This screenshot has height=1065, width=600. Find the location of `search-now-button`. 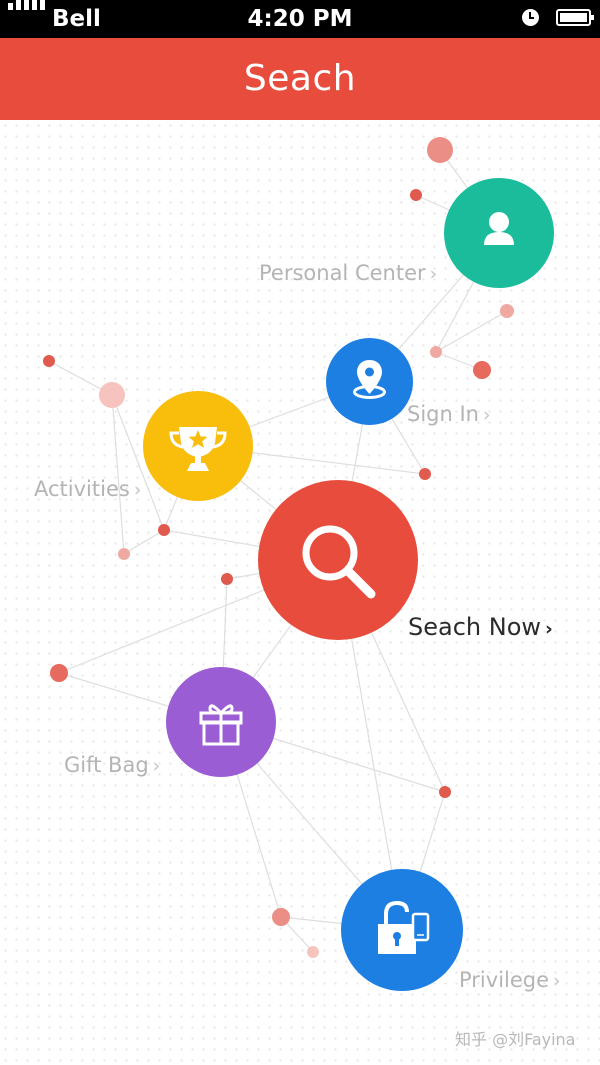

search-now-button is located at coordinates (338, 560).